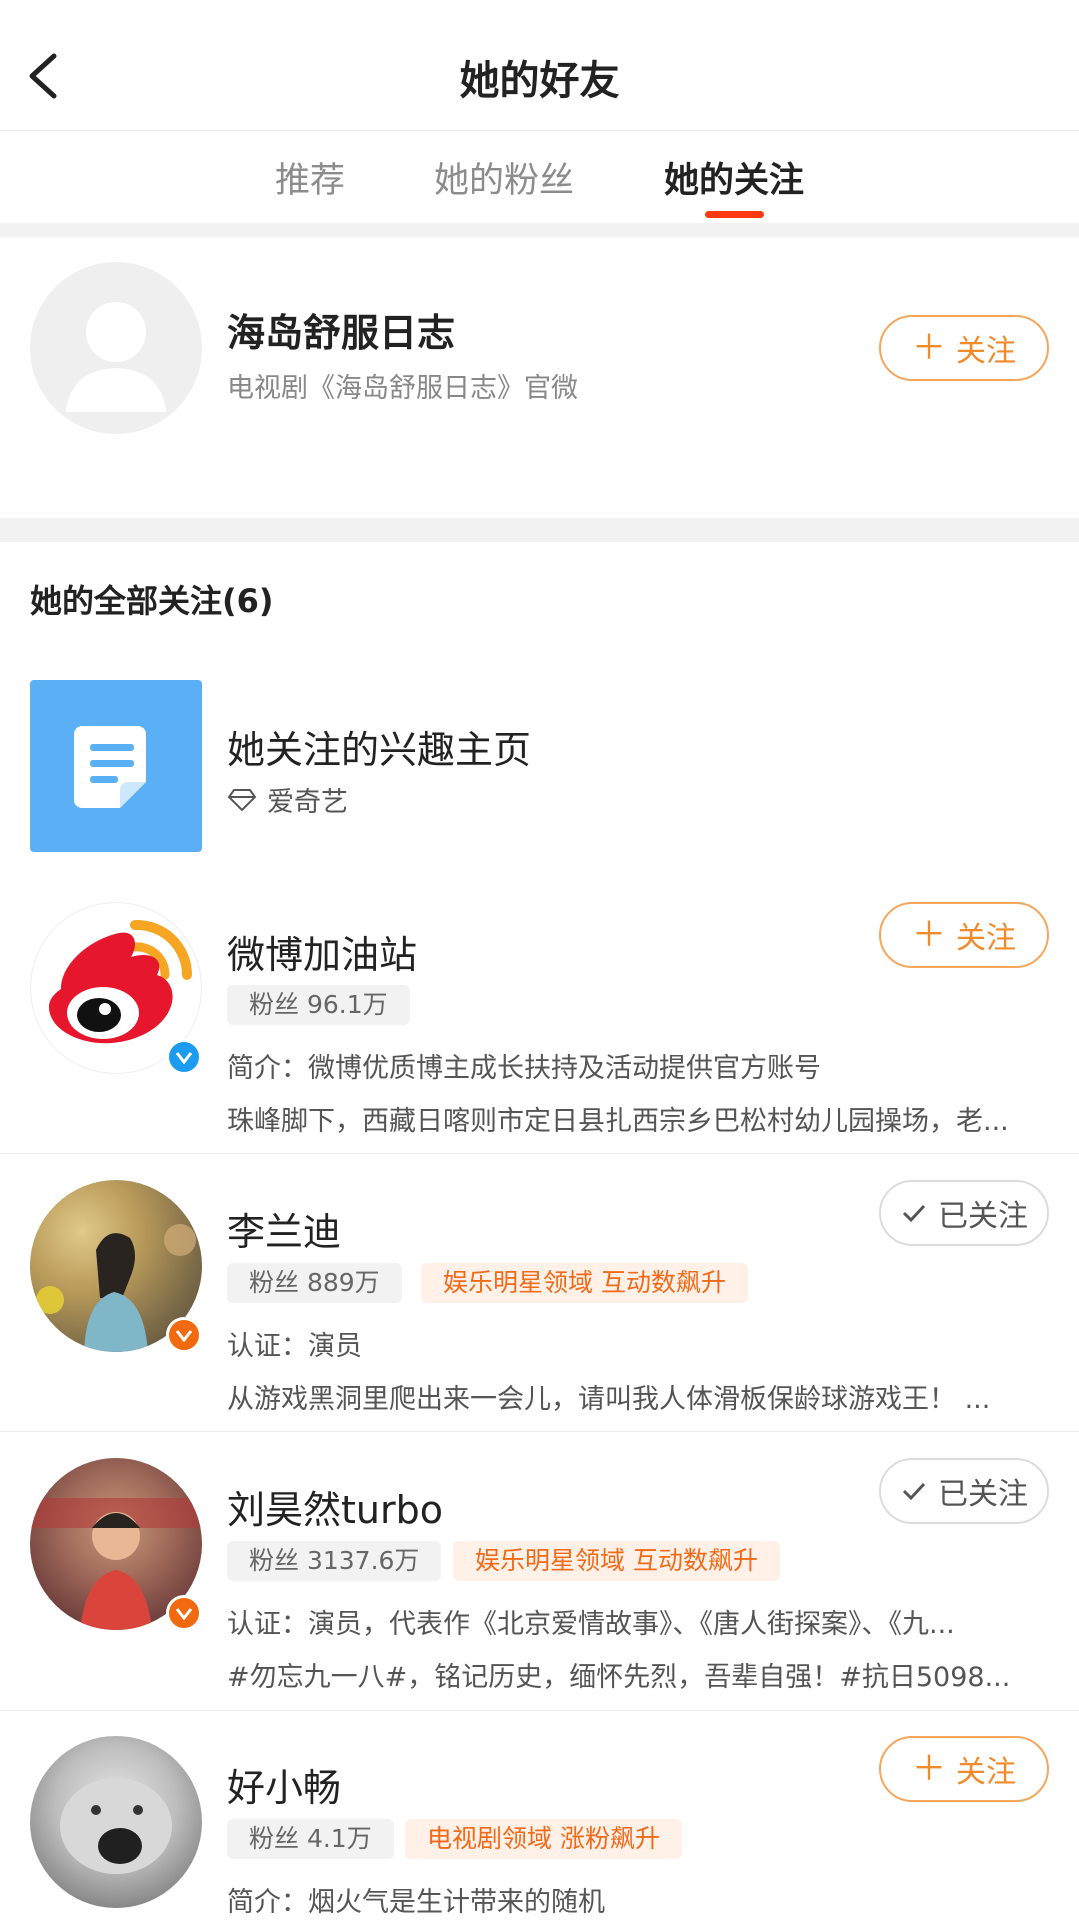 This screenshot has height=1925, width=1079. Describe the element at coordinates (314, 1283) in the screenshot. I see `fans-count: 粉丝 889万` at that location.